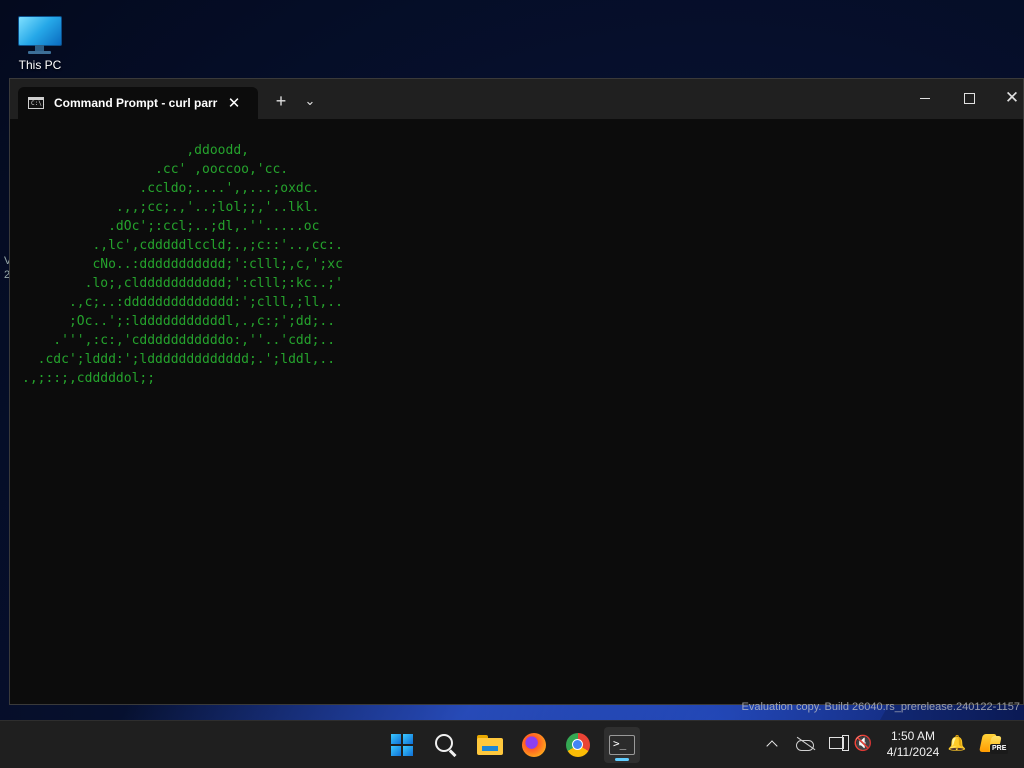 The width and height of the screenshot is (1024, 768). What do you see at coordinates (913, 744) in the screenshot?
I see `clock: 1:50 AM 4/11/2024` at bounding box center [913, 744].